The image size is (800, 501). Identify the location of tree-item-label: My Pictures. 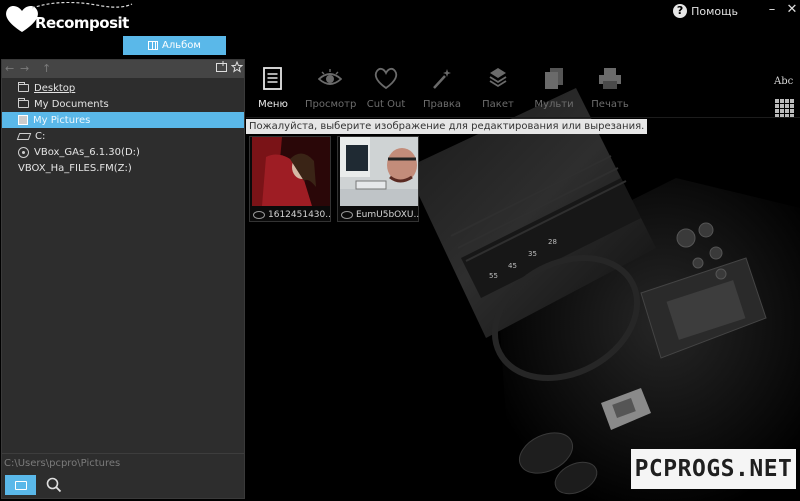
(62, 120).